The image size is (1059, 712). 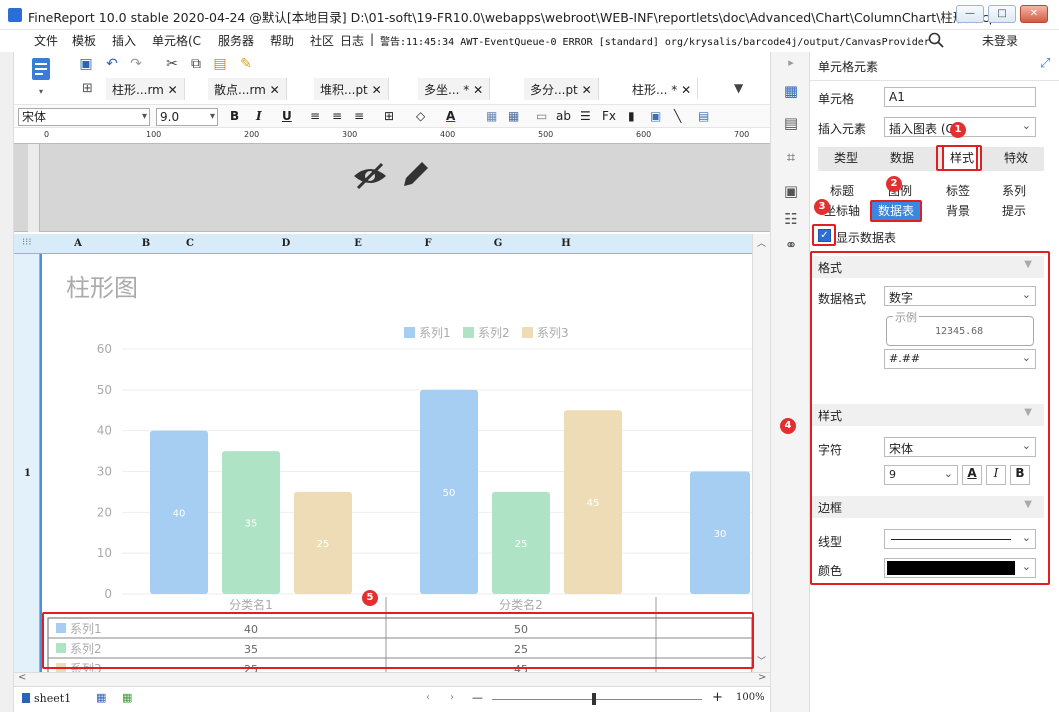 What do you see at coordinates (662, 89) in the screenshot?
I see `tab-5-active: 柱形... * ✕` at bounding box center [662, 89].